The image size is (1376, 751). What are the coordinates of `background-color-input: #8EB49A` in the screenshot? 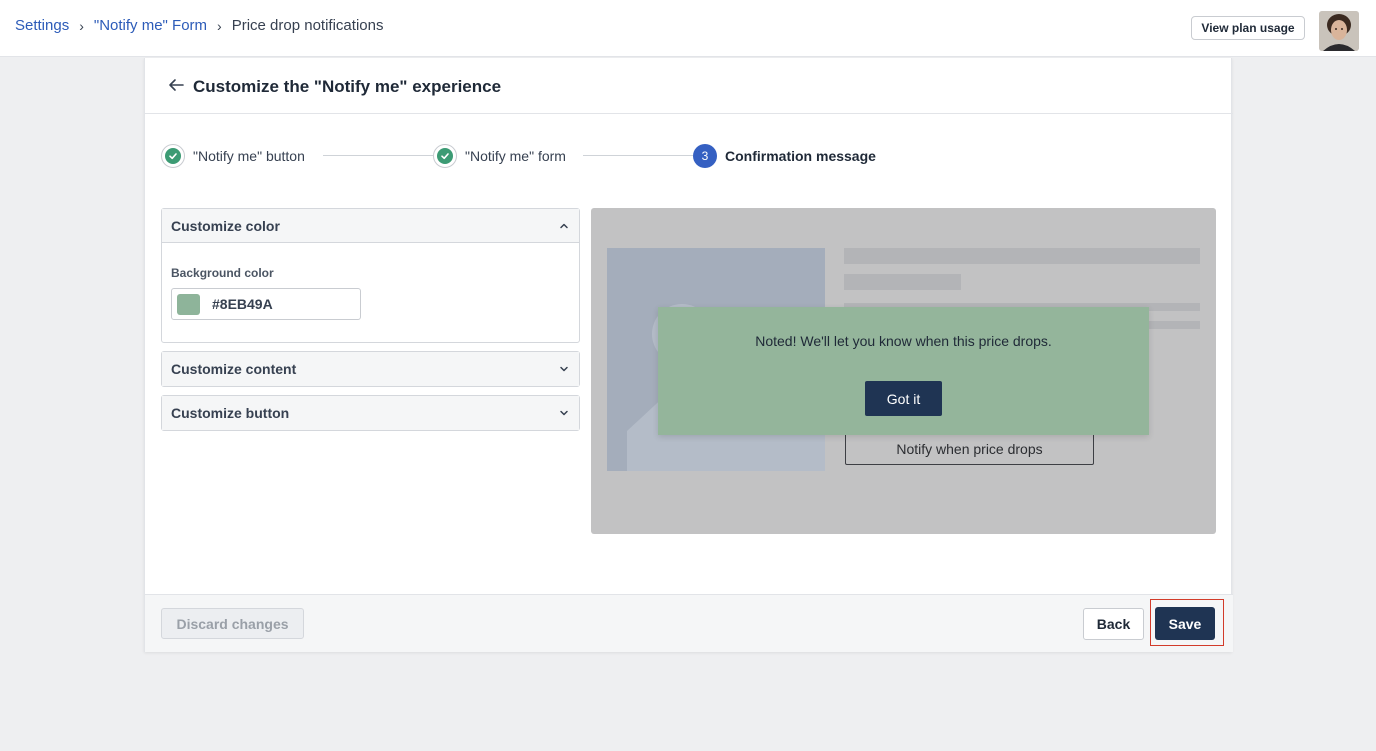 It's located at (266, 304).